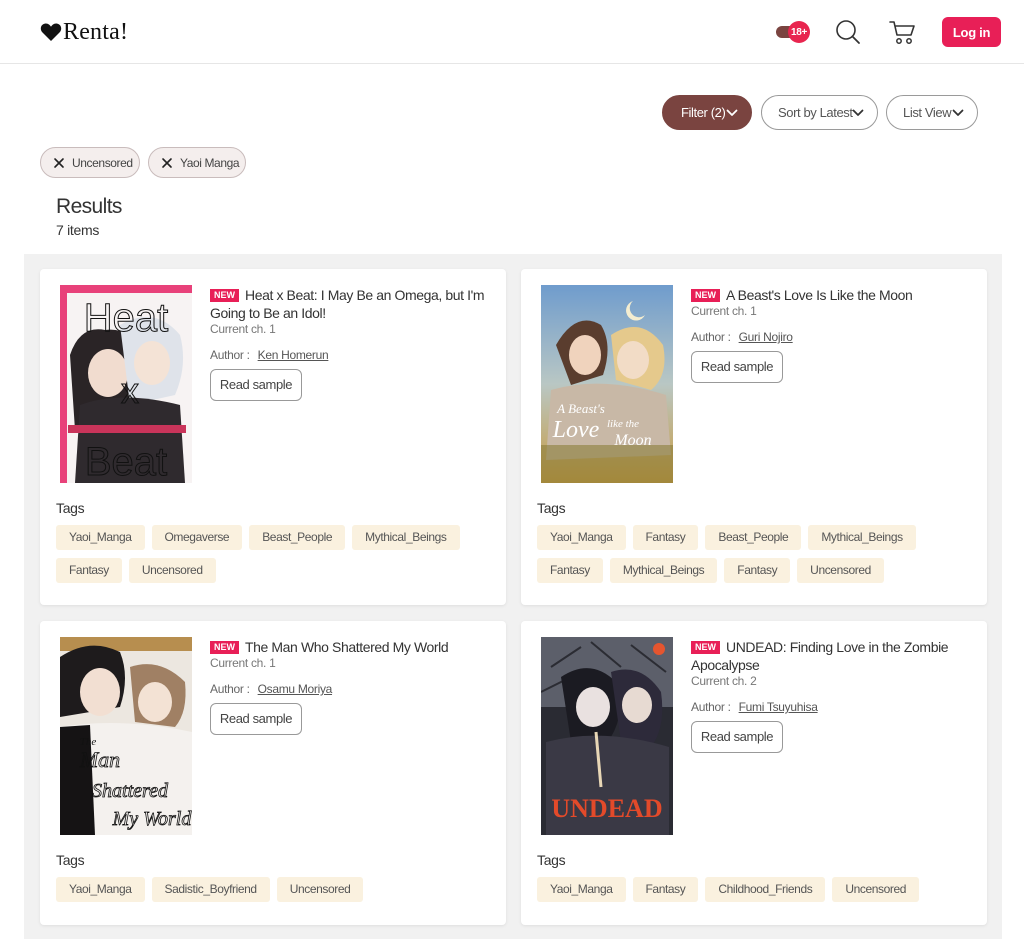 This screenshot has width=1024, height=939. I want to click on site-header: Renta! 18+ Log in, so click(512, 32).